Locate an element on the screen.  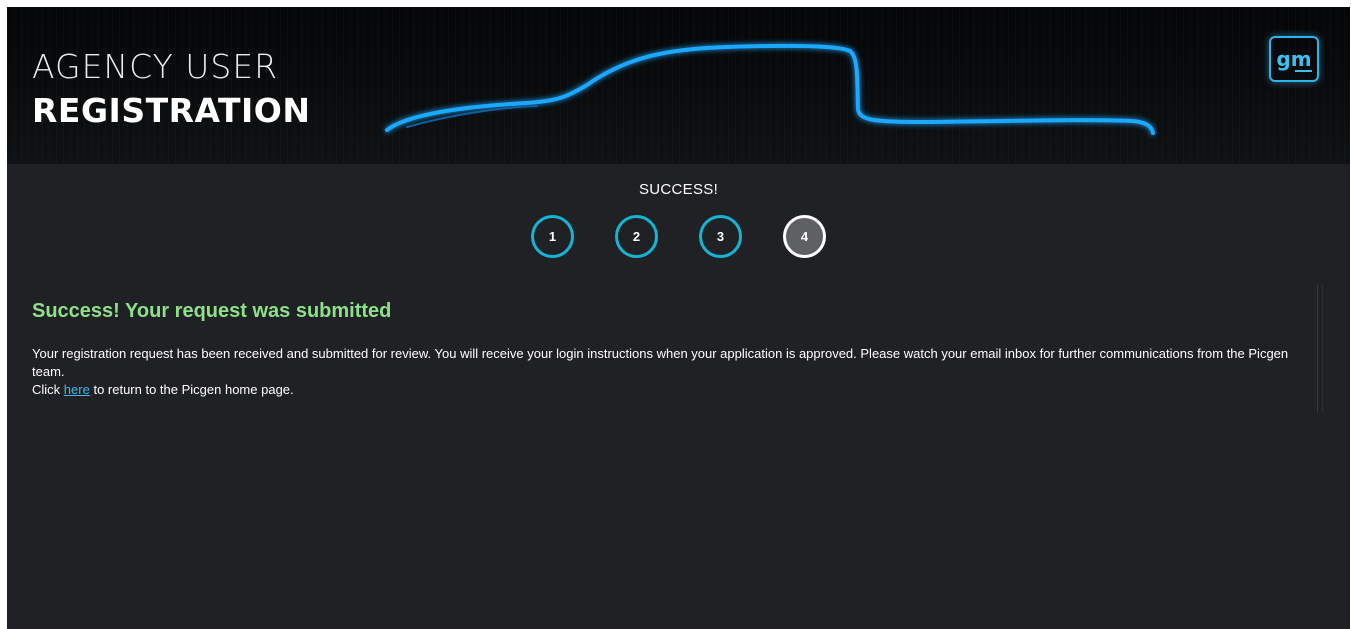
step-1-number: 1 is located at coordinates (552, 236).